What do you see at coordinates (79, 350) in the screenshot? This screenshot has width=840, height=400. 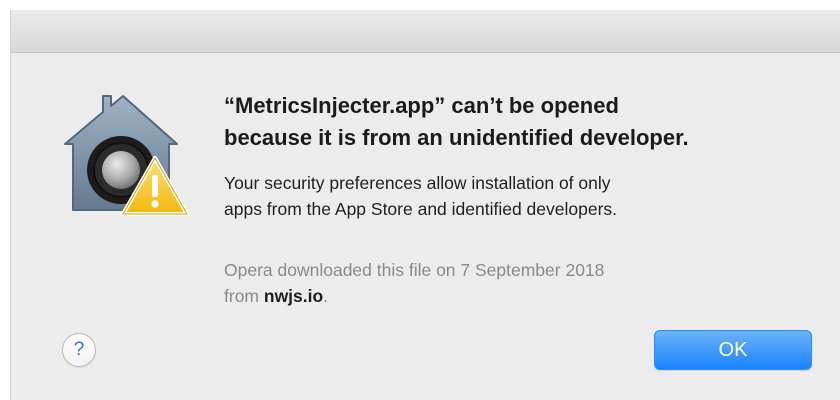 I see `help-button: ?` at bounding box center [79, 350].